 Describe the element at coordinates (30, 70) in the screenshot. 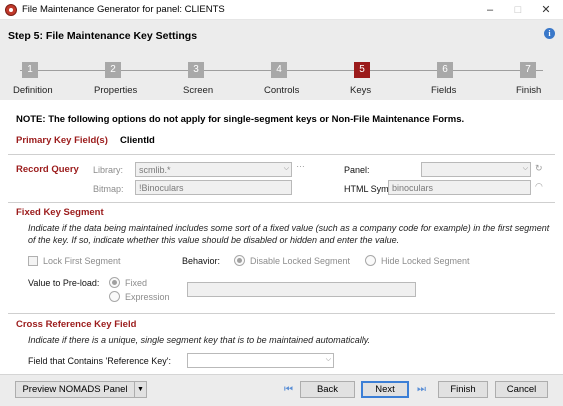

I see `step-1-box: 1` at that location.